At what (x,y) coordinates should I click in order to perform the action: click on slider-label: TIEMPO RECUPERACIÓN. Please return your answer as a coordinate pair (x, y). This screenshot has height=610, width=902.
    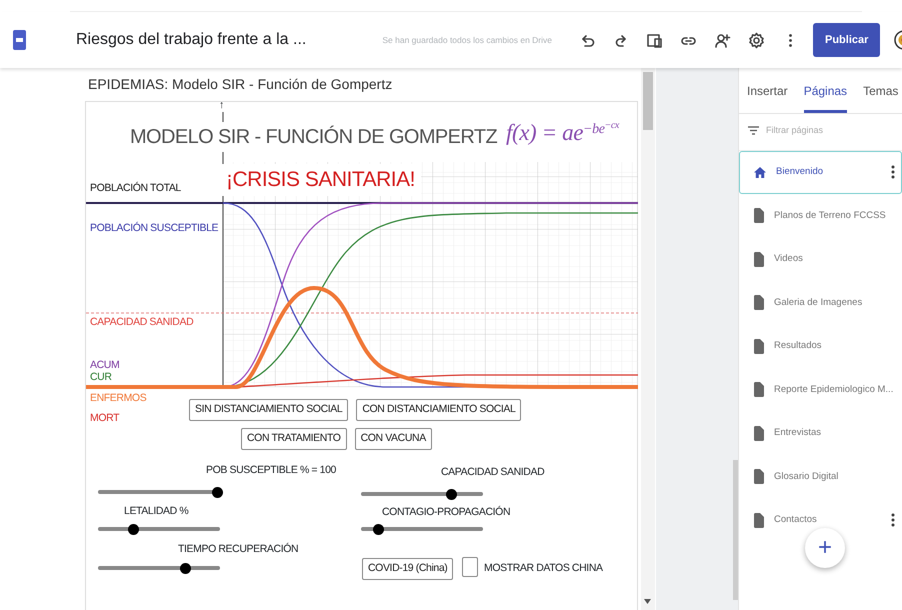
    Looking at the image, I should click on (238, 549).